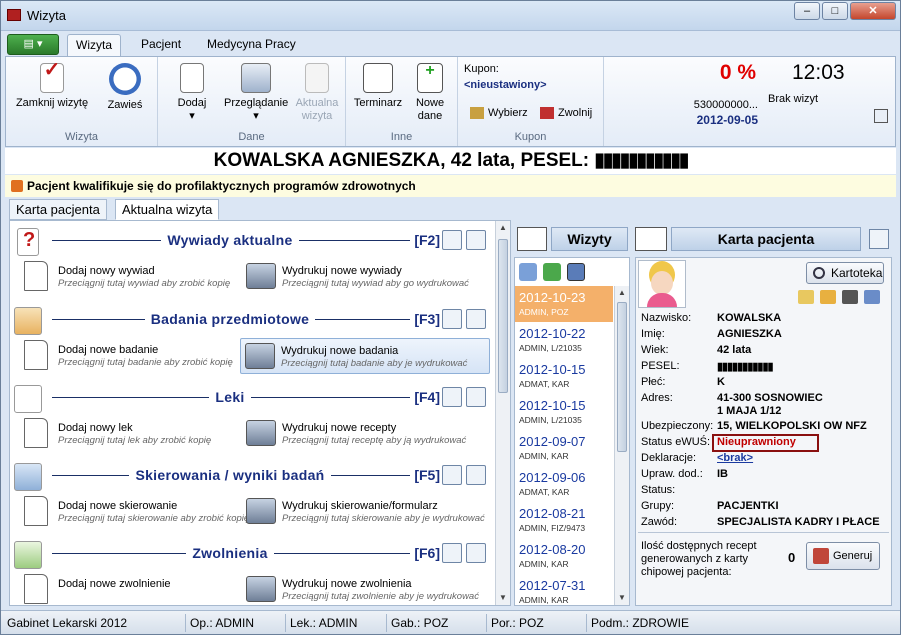 The height and width of the screenshot is (635, 901). What do you see at coordinates (552, 585) in the screenshot?
I see `visit-date: 2012-07-31` at bounding box center [552, 585].